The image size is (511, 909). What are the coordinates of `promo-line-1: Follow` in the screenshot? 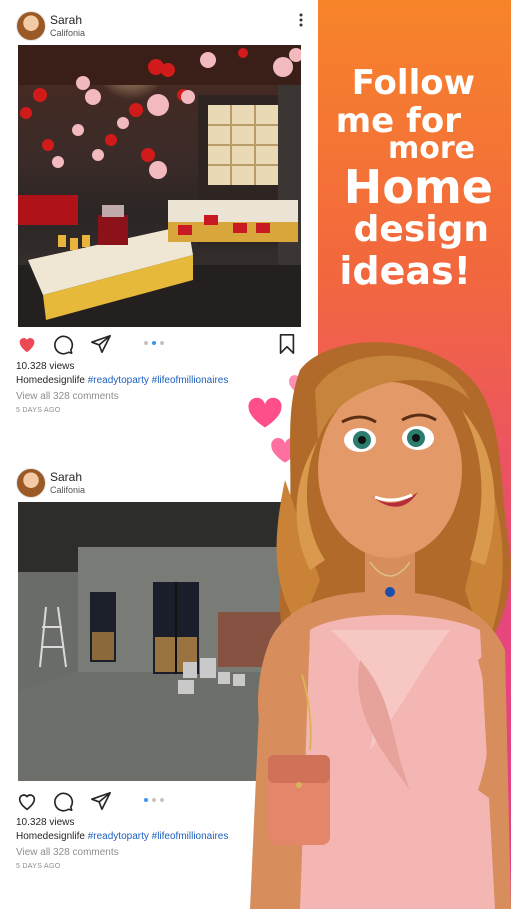 It's located at (413, 83).